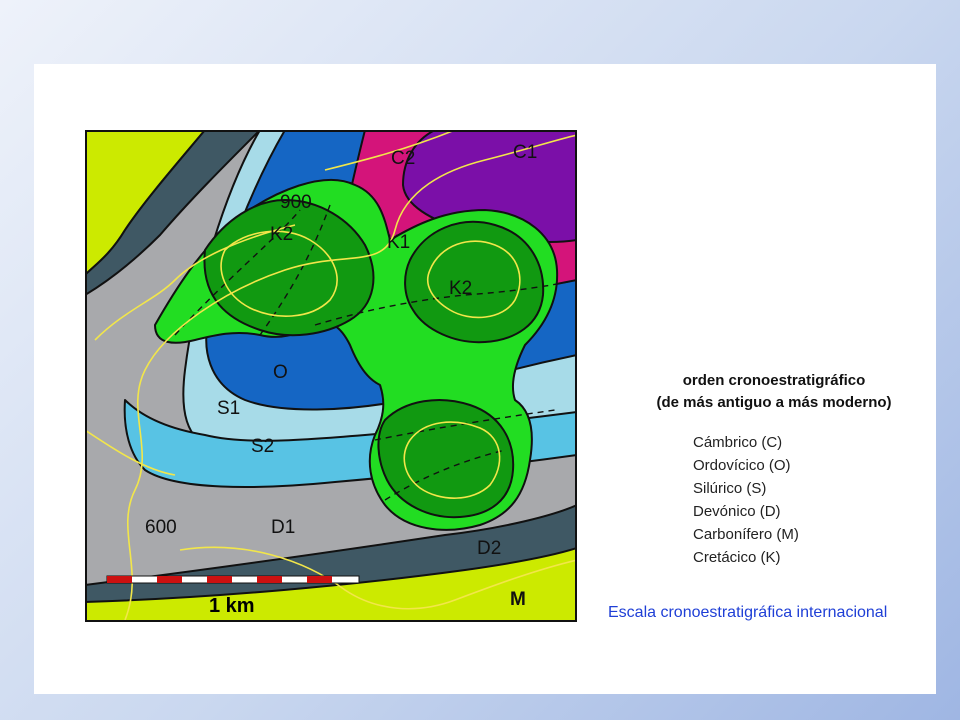 Image resolution: width=960 pixels, height=720 pixels. What do you see at coordinates (746, 534) in the screenshot?
I see `legend-item: Carbonífero (M)` at bounding box center [746, 534].